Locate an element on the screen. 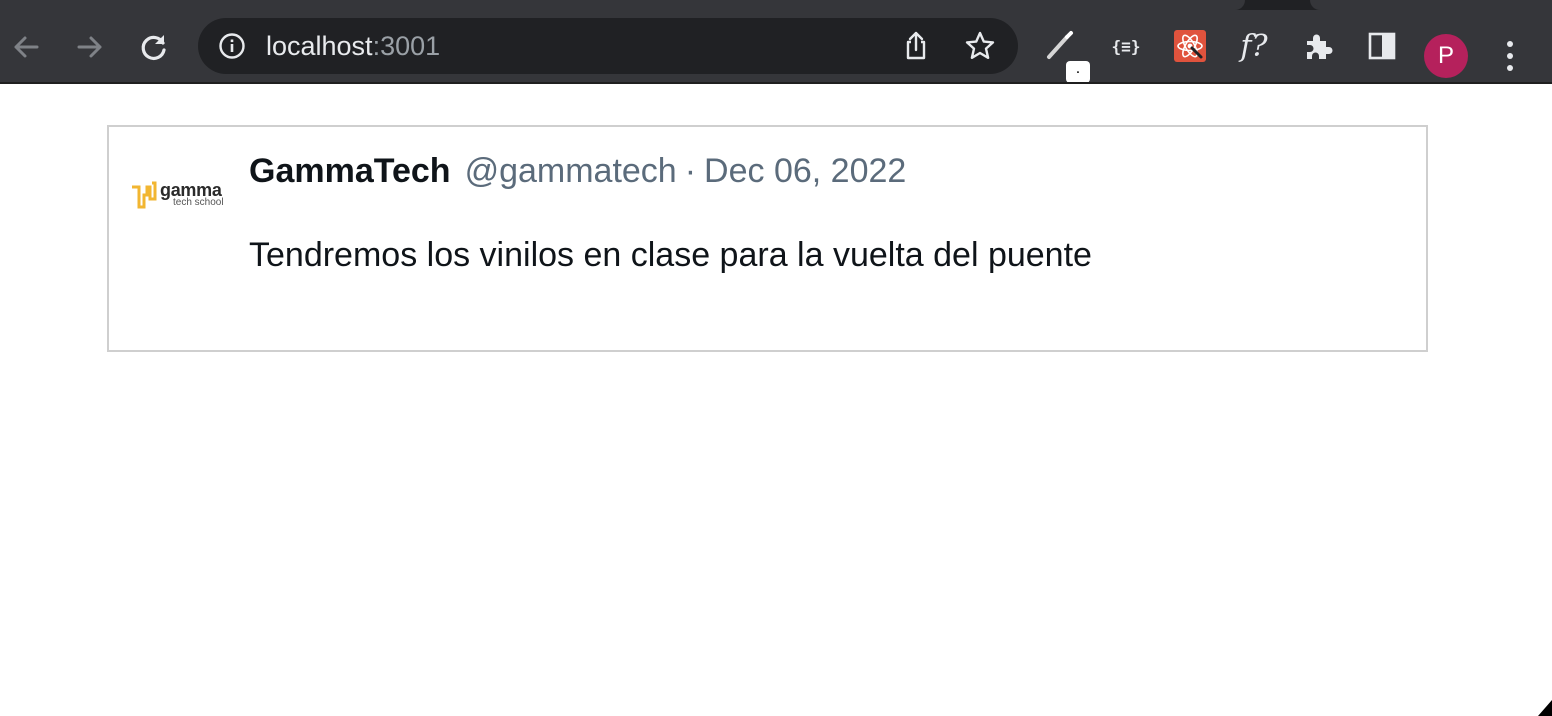  reload-button is located at coordinates (154, 47).